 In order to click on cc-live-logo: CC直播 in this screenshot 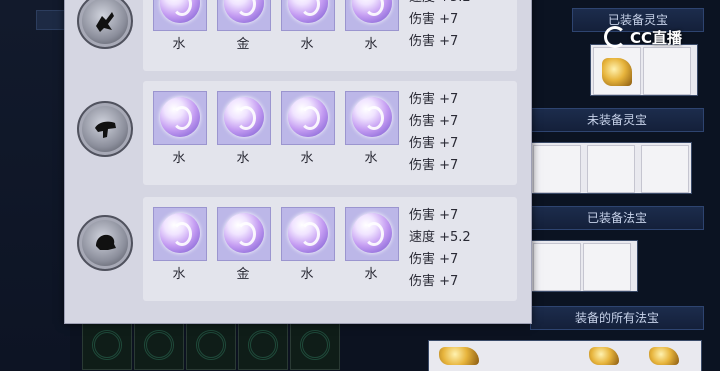, I will do `click(643, 37)`.